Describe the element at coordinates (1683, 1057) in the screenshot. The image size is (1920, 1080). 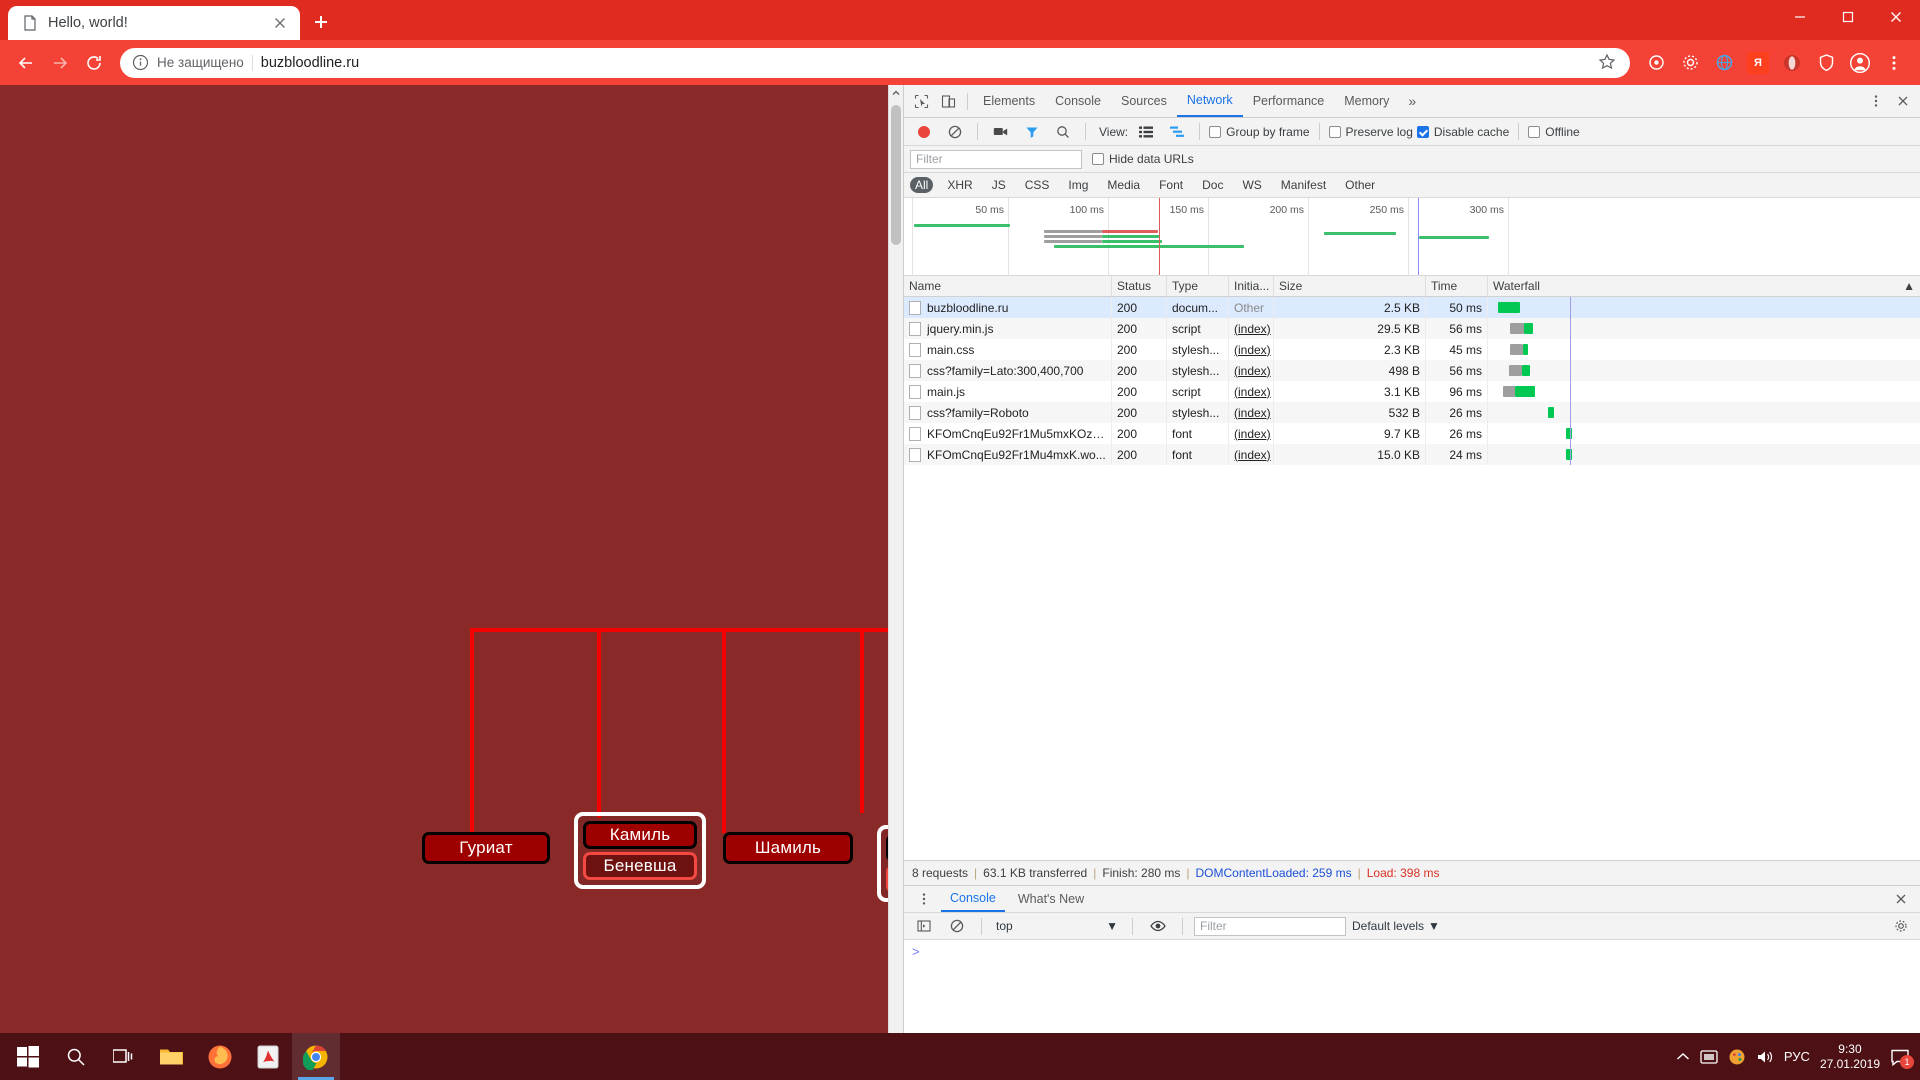
I see `chevron-up-icon` at that location.